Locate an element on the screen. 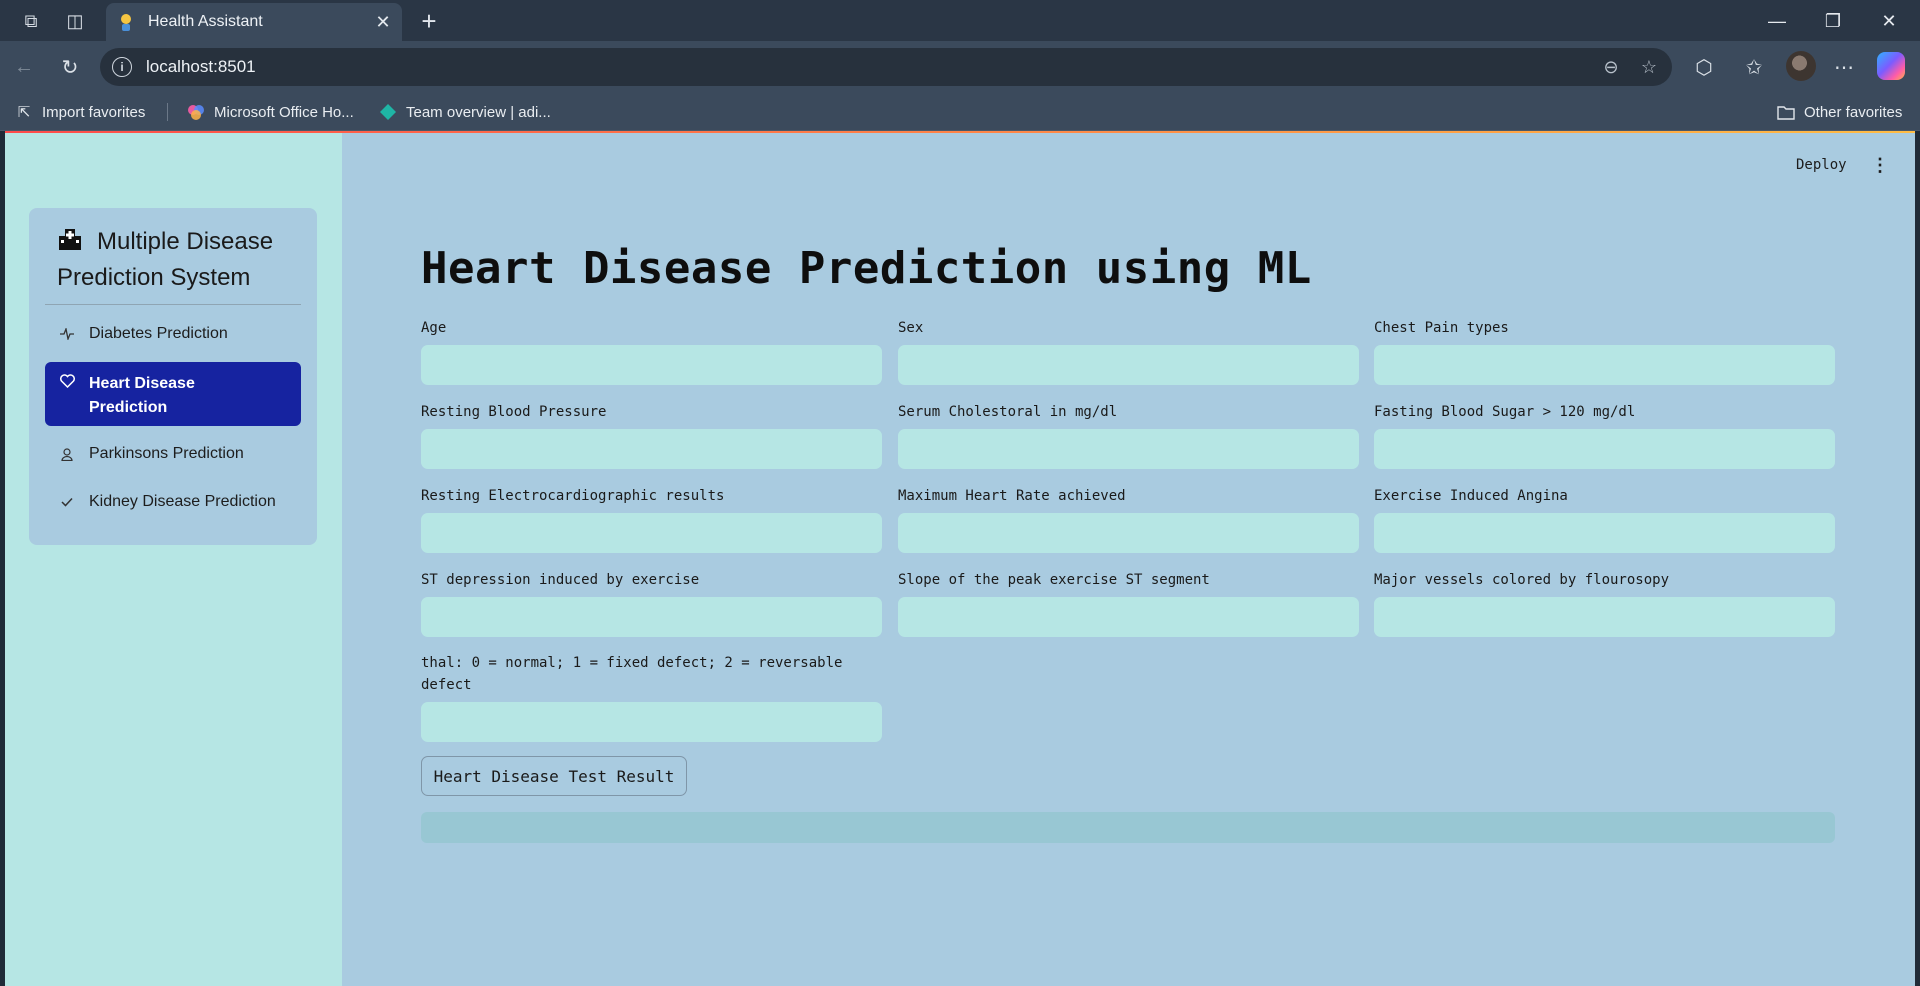  restore-icon: ❐ is located at coordinates (1833, 21).